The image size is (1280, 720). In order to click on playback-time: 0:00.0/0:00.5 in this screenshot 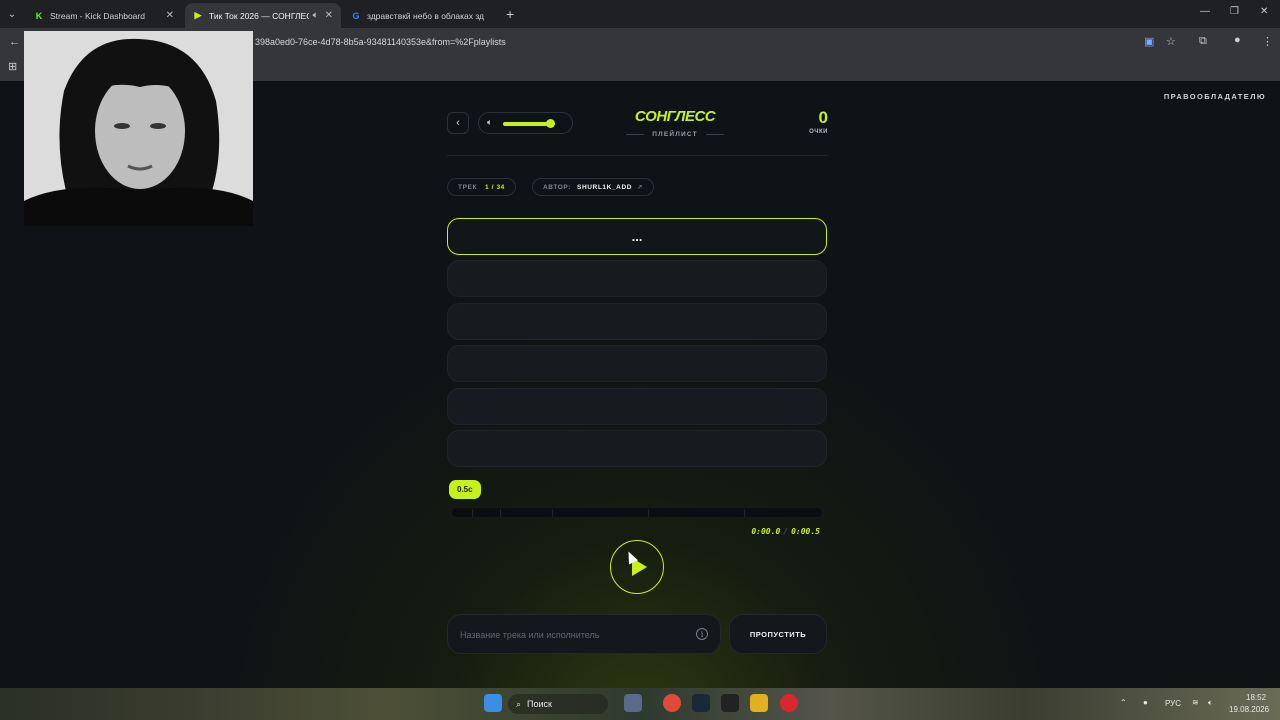, I will do `click(760, 531)`.